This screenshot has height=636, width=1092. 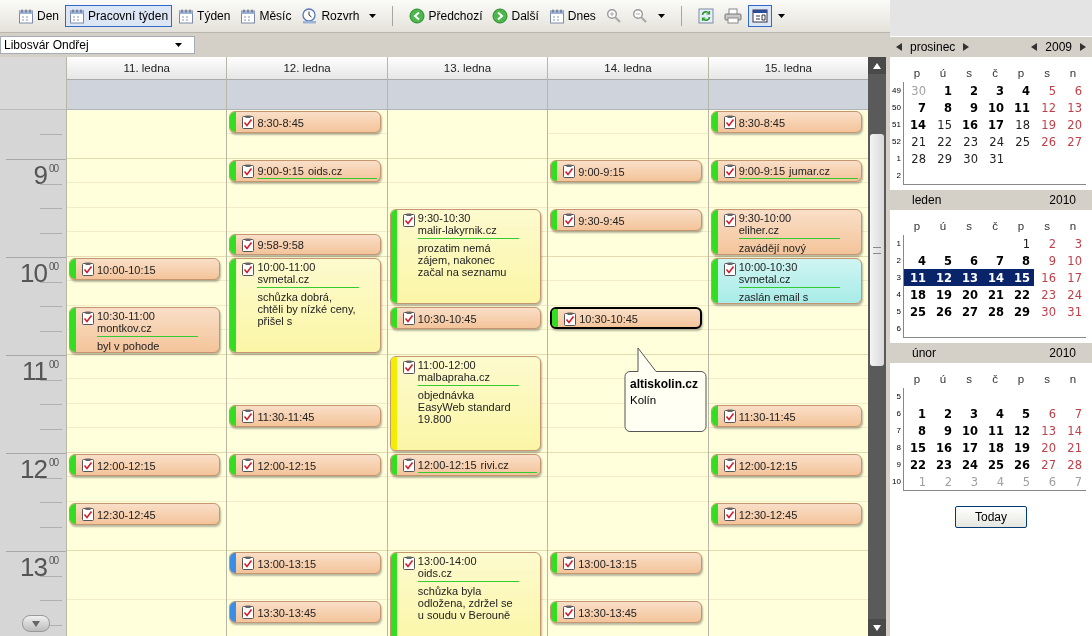 I want to click on nav-button: Dnes, so click(x=572, y=16).